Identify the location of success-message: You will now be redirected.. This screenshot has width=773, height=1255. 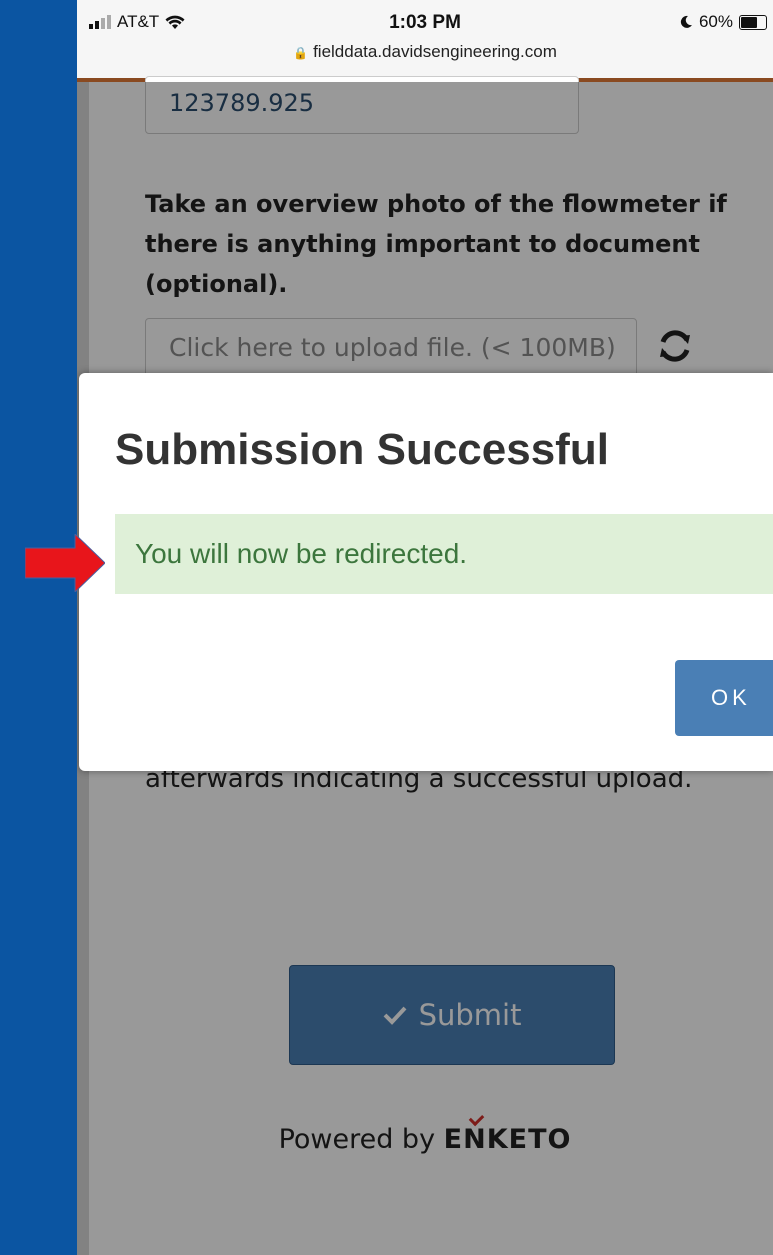
(301, 553).